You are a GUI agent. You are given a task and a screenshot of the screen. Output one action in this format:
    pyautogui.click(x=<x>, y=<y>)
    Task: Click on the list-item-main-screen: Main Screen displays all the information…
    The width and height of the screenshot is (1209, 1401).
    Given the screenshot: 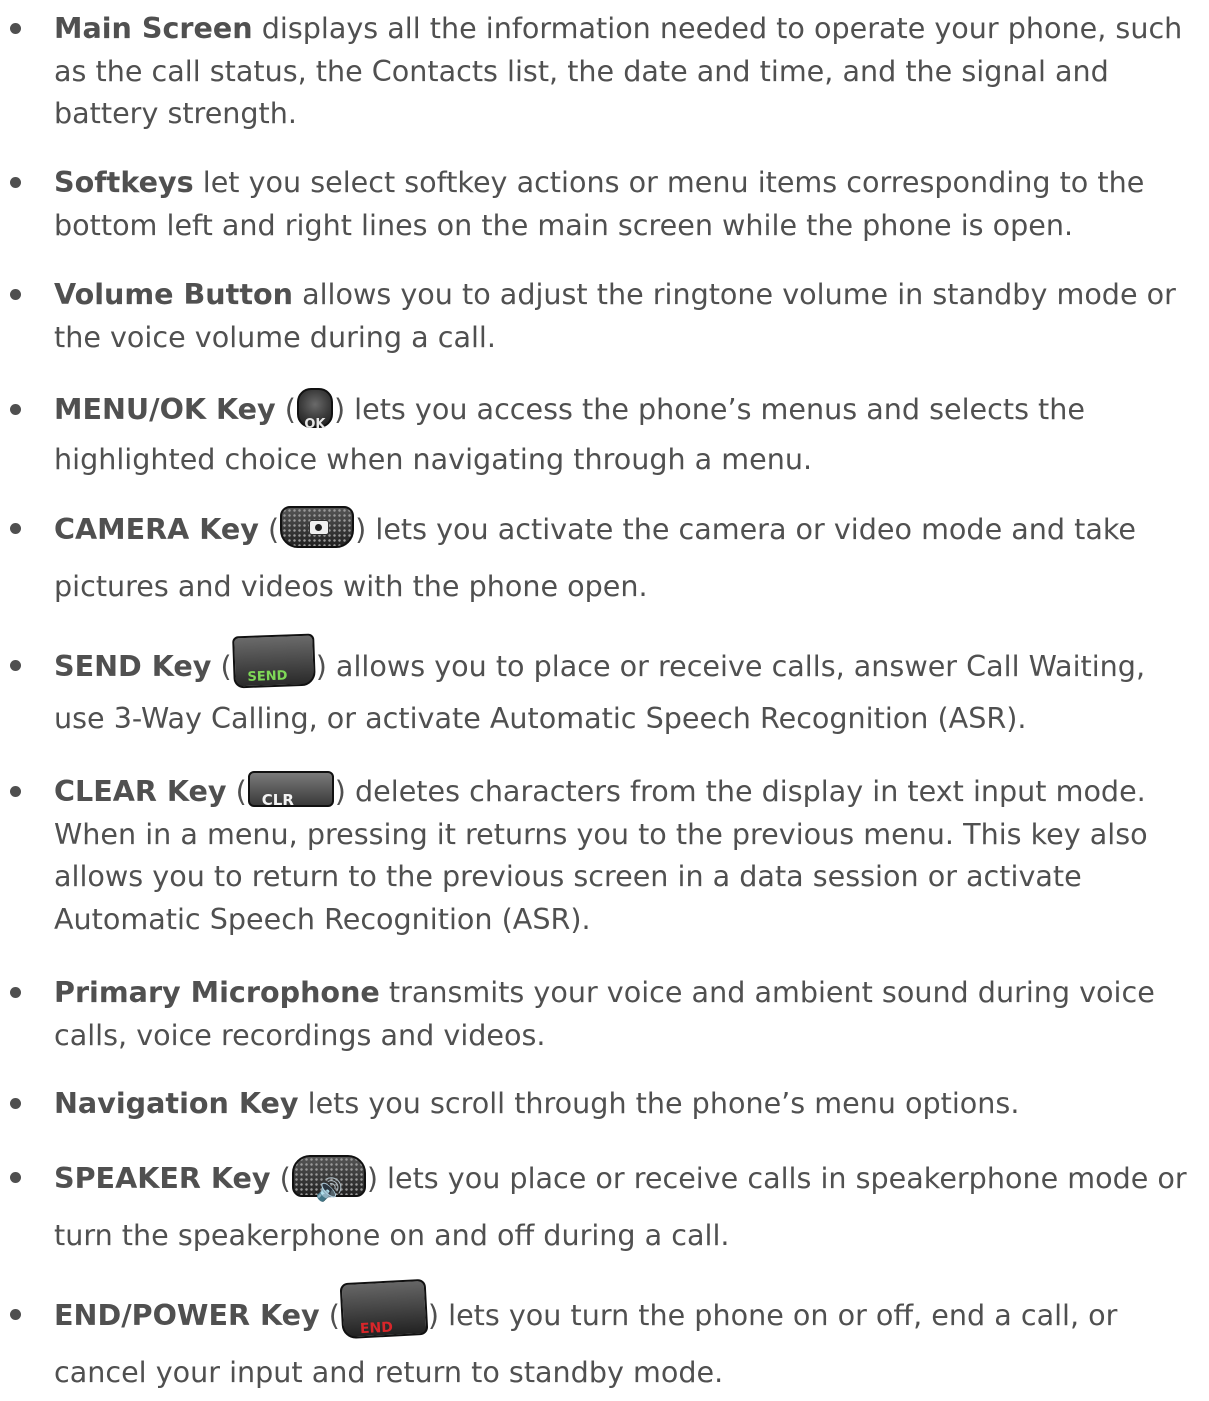 What is the action you would take?
    pyautogui.click(x=606, y=71)
    